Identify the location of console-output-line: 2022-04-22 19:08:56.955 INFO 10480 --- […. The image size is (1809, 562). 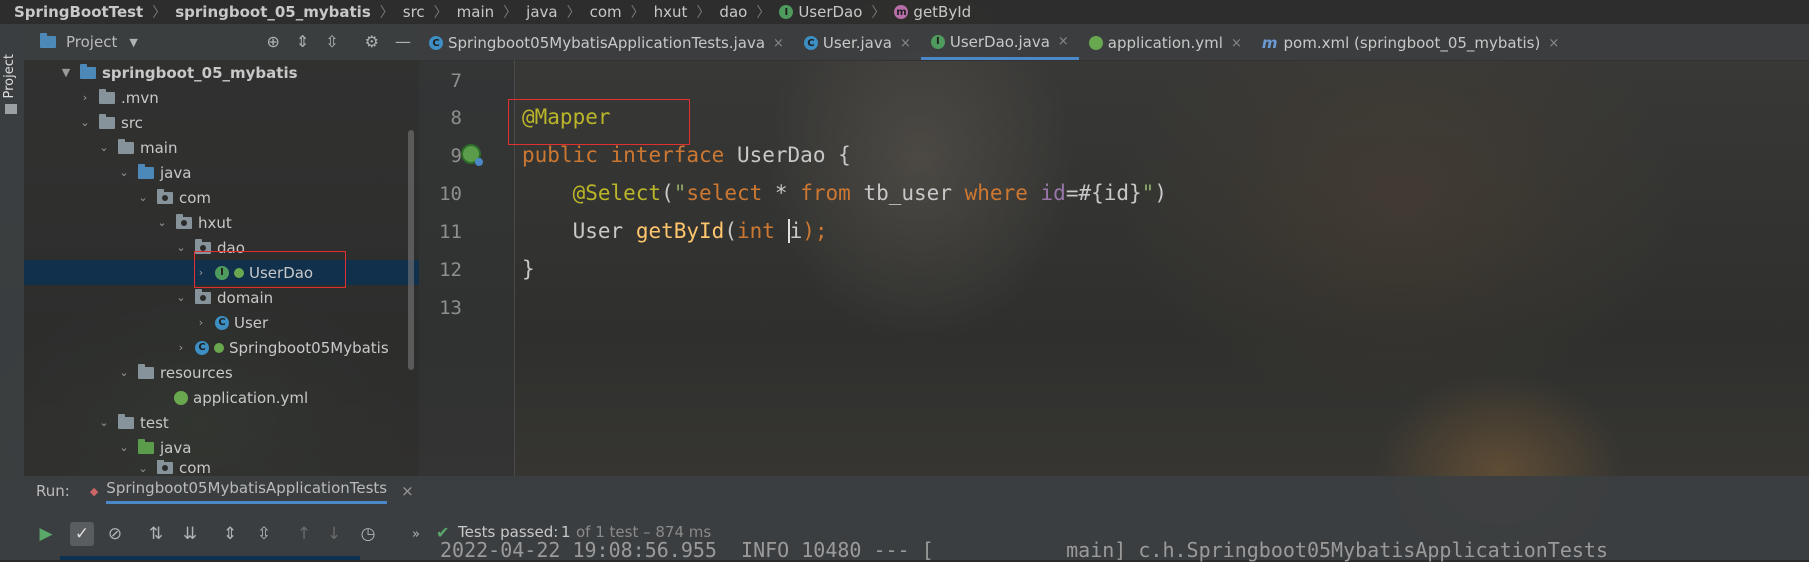
(1024, 550).